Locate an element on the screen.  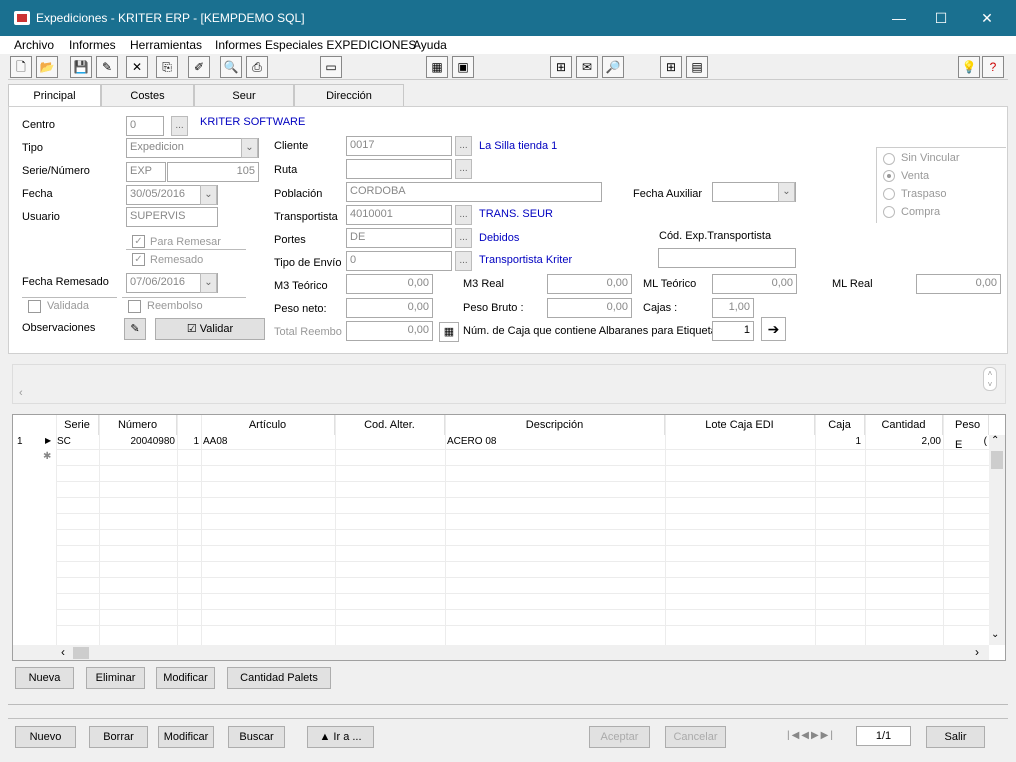
cantidad-palets-button: Cantidad Palets is located at coordinates (279, 678).